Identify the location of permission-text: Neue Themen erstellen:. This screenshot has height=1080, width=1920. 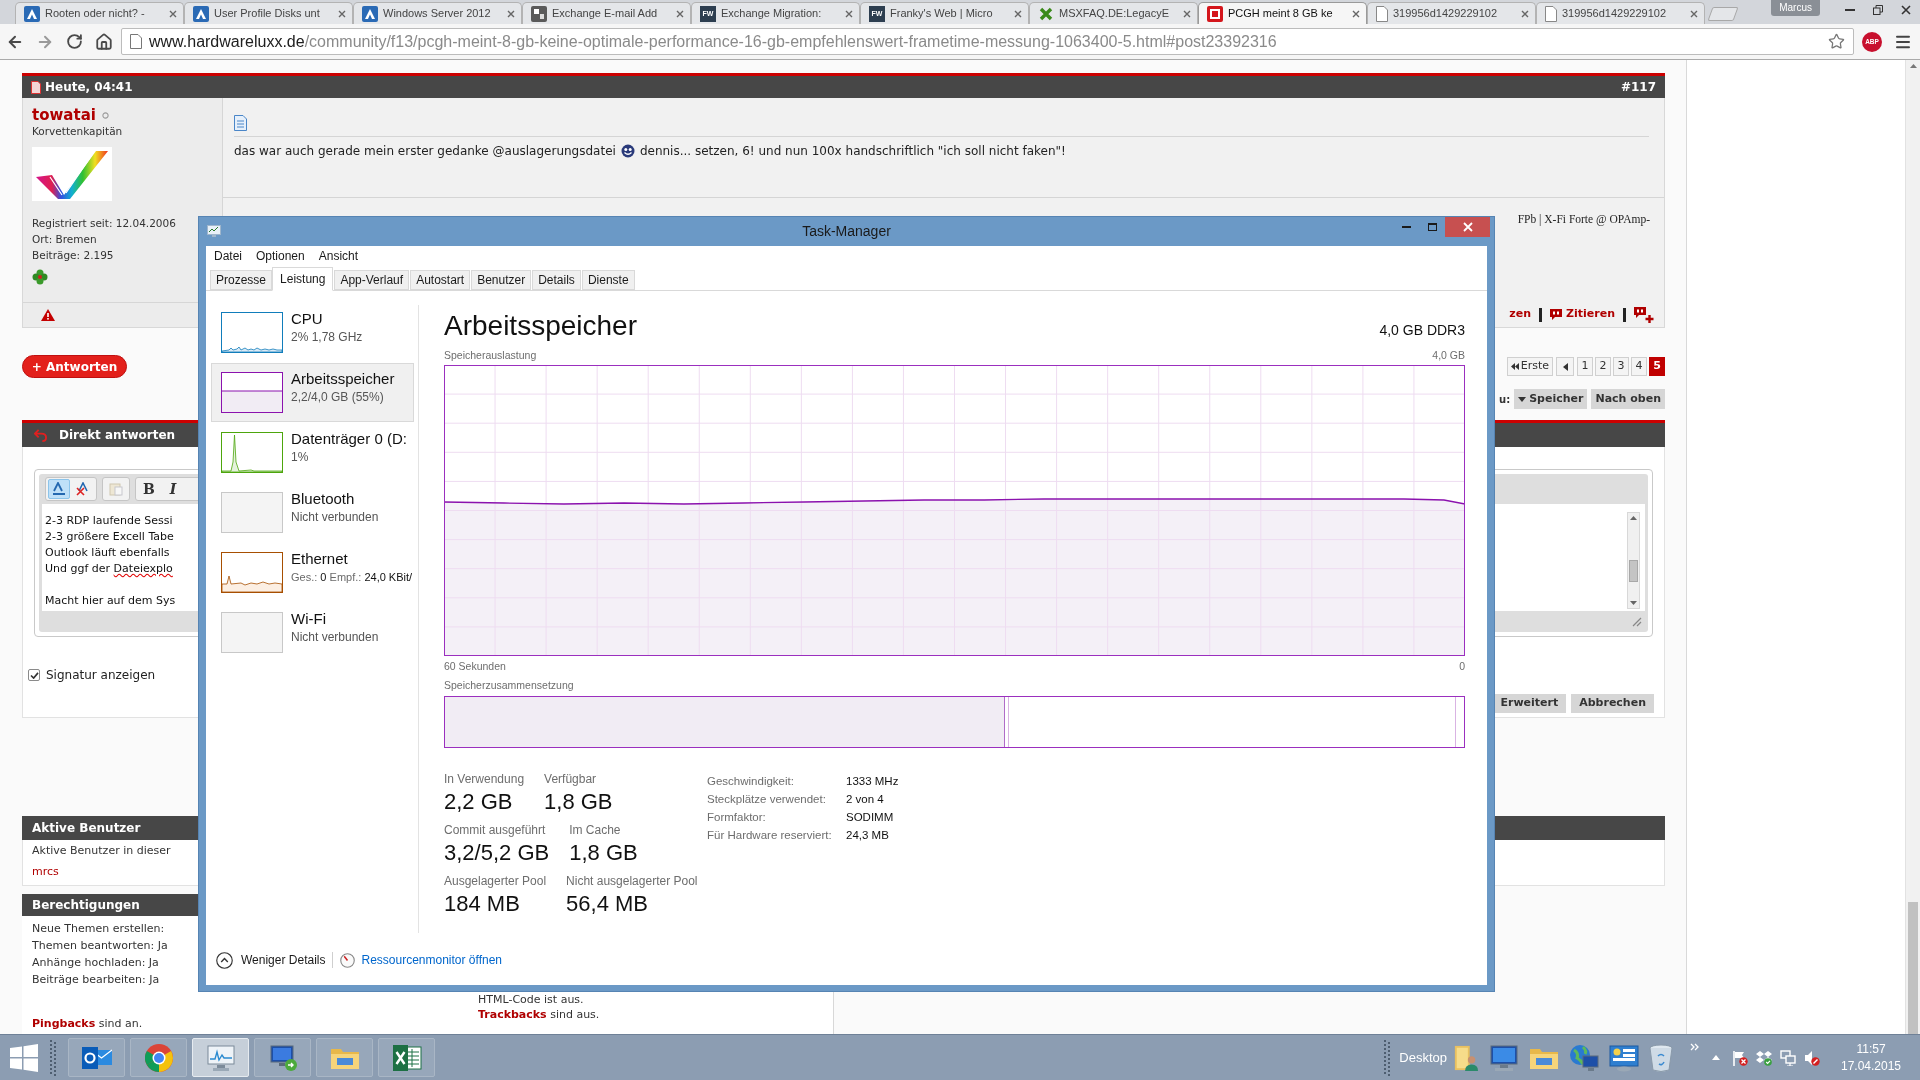
(98, 929).